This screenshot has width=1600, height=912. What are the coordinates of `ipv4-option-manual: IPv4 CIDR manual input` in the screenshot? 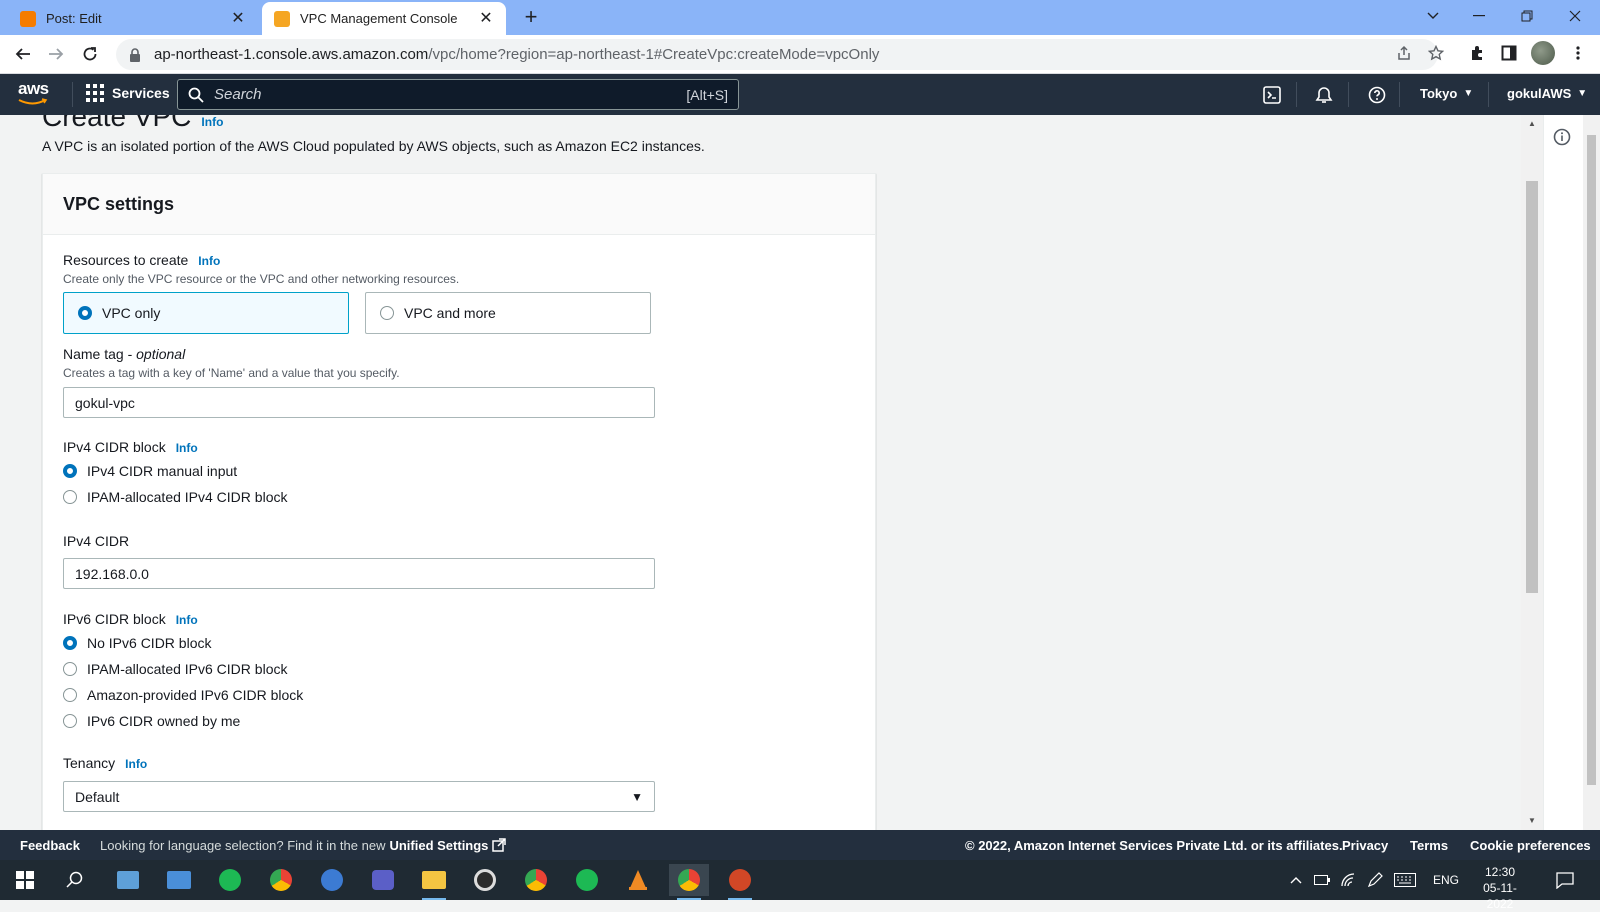 It's located at (150, 471).